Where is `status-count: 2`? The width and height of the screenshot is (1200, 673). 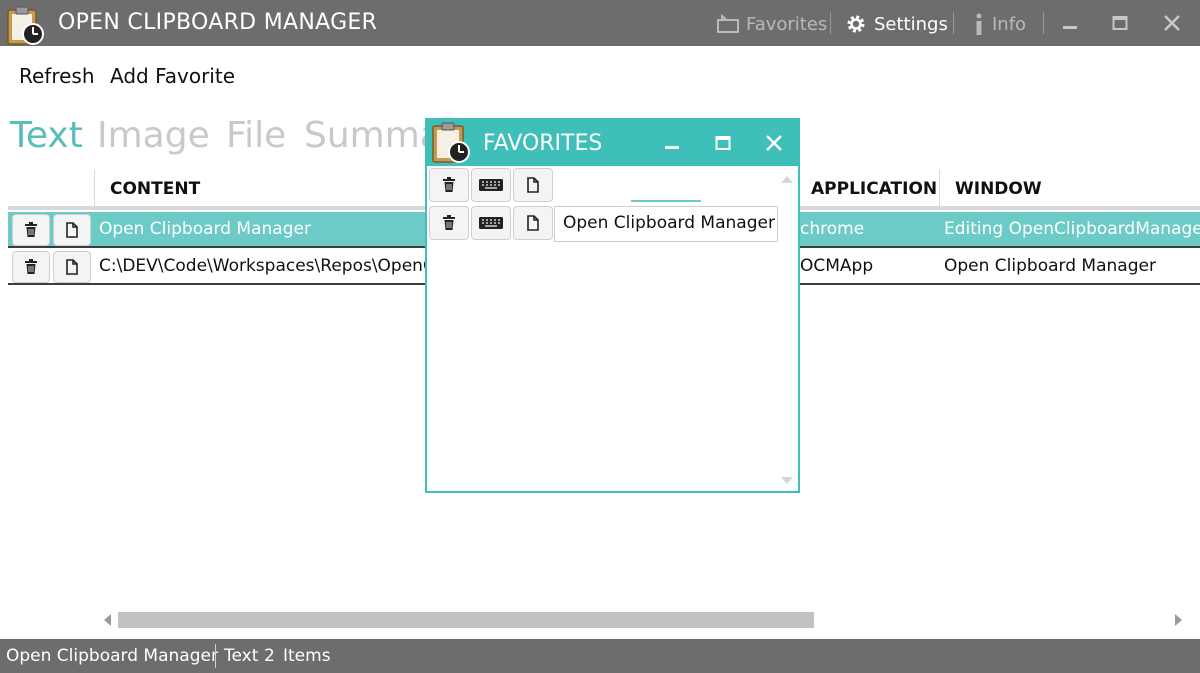
status-count: 2 is located at coordinates (269, 656).